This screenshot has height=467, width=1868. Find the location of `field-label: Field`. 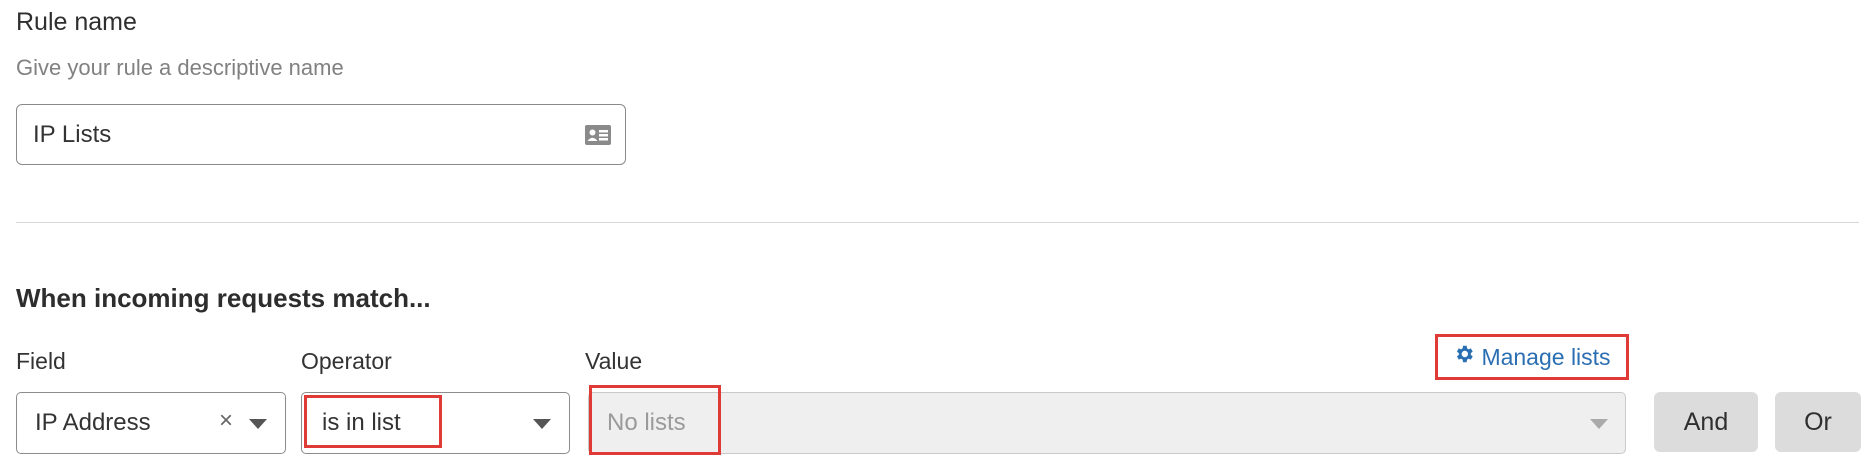

field-label: Field is located at coordinates (41, 361).